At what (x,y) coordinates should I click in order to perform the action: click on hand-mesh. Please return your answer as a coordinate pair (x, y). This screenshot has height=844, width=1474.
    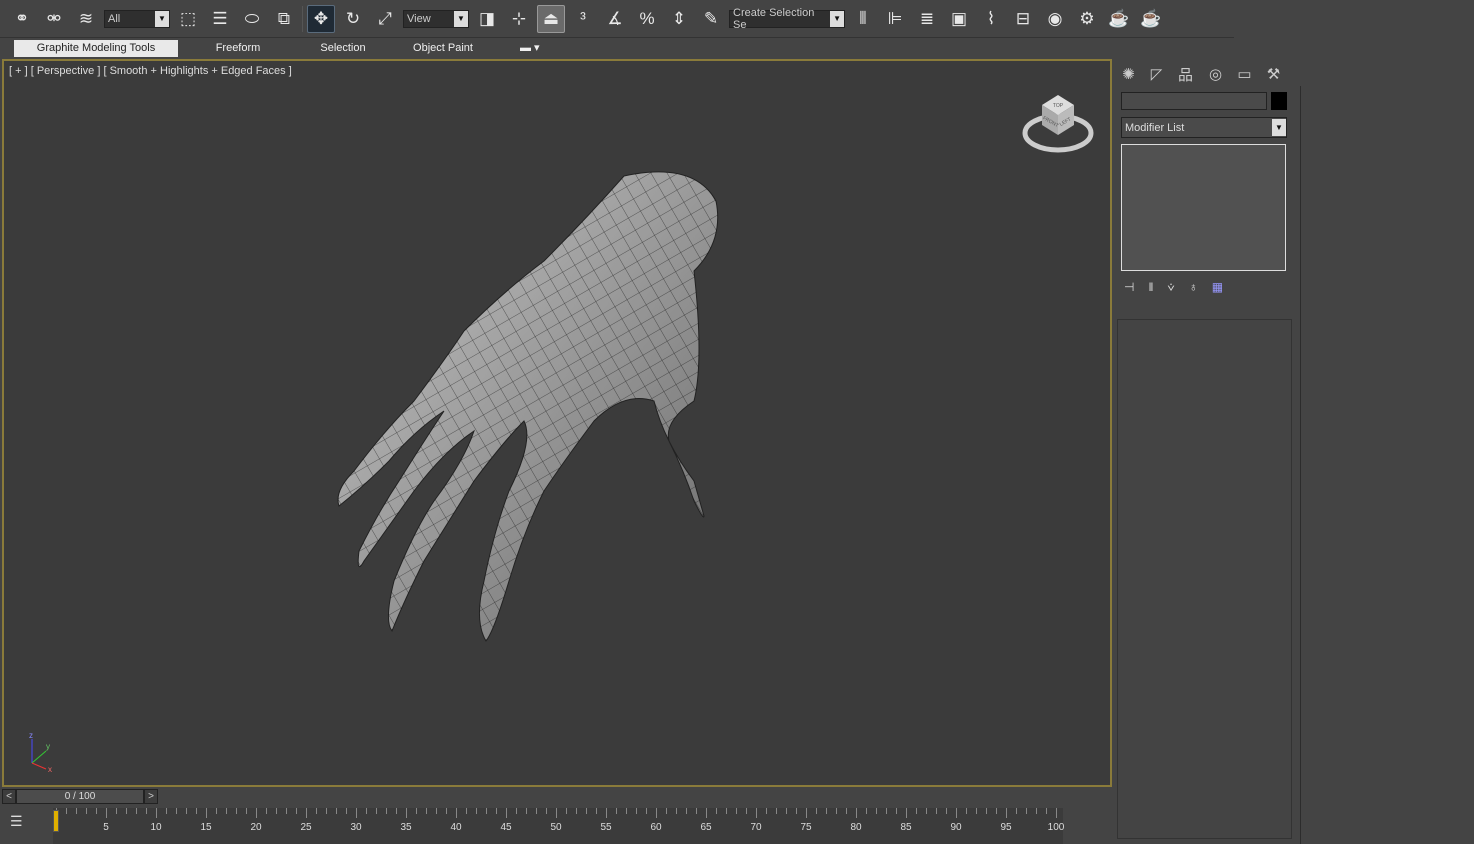
    Looking at the image, I should click on (528, 406).